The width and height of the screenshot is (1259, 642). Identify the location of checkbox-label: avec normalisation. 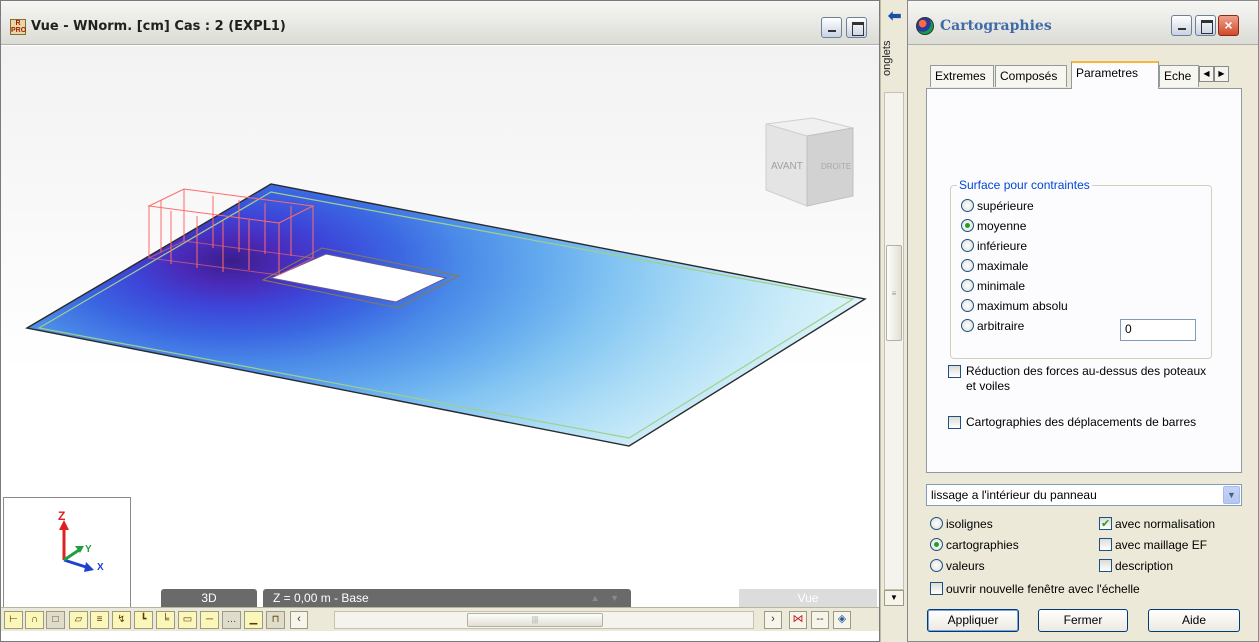
(1165, 524).